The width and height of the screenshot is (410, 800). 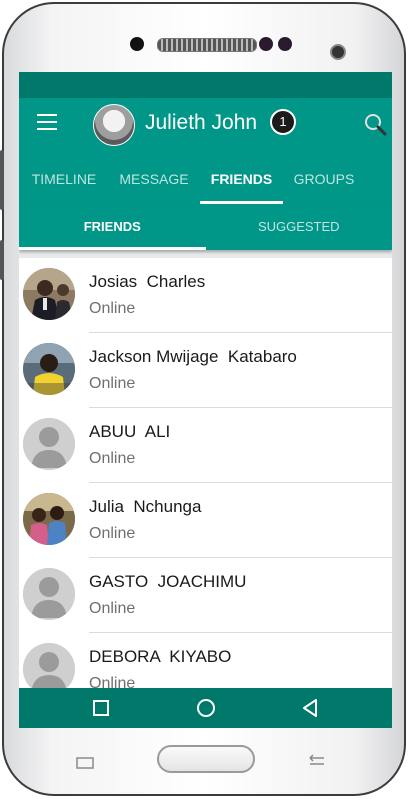 What do you see at coordinates (193, 356) in the screenshot?
I see `friend-name: Jackson Mwijage Katabaro` at bounding box center [193, 356].